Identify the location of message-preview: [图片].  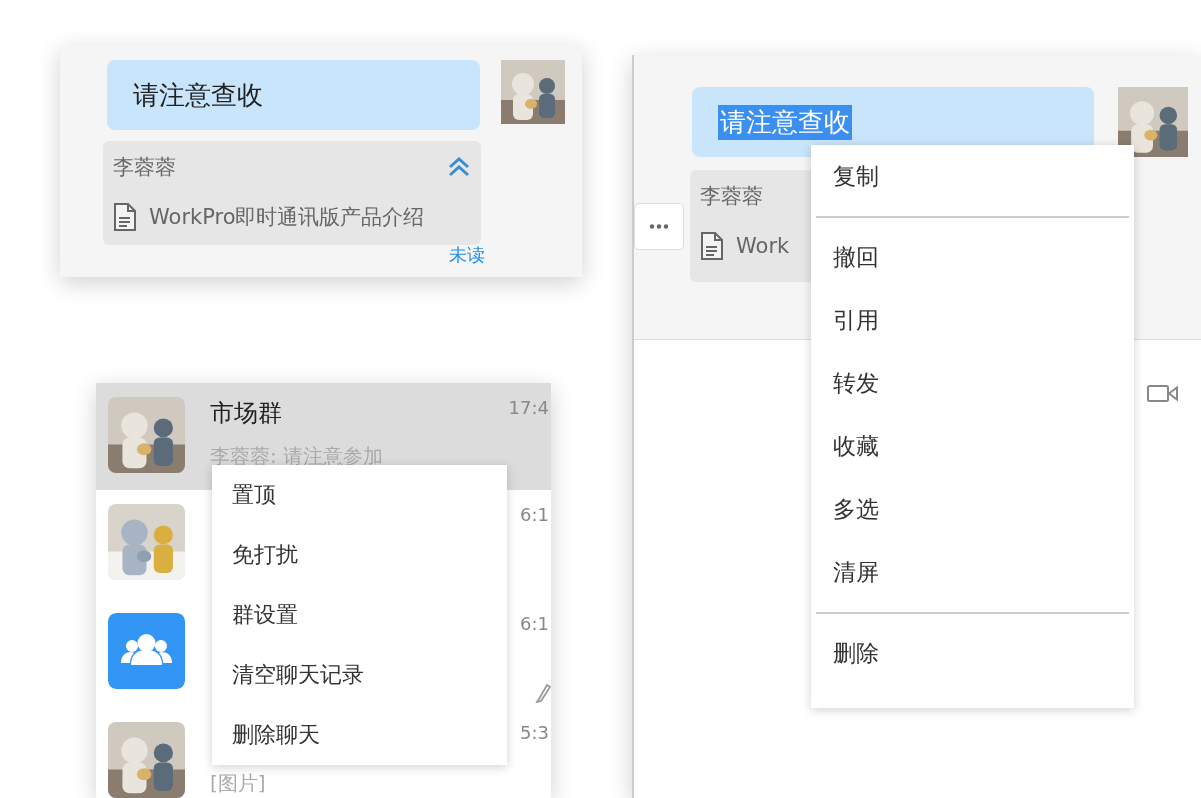
(238, 783).